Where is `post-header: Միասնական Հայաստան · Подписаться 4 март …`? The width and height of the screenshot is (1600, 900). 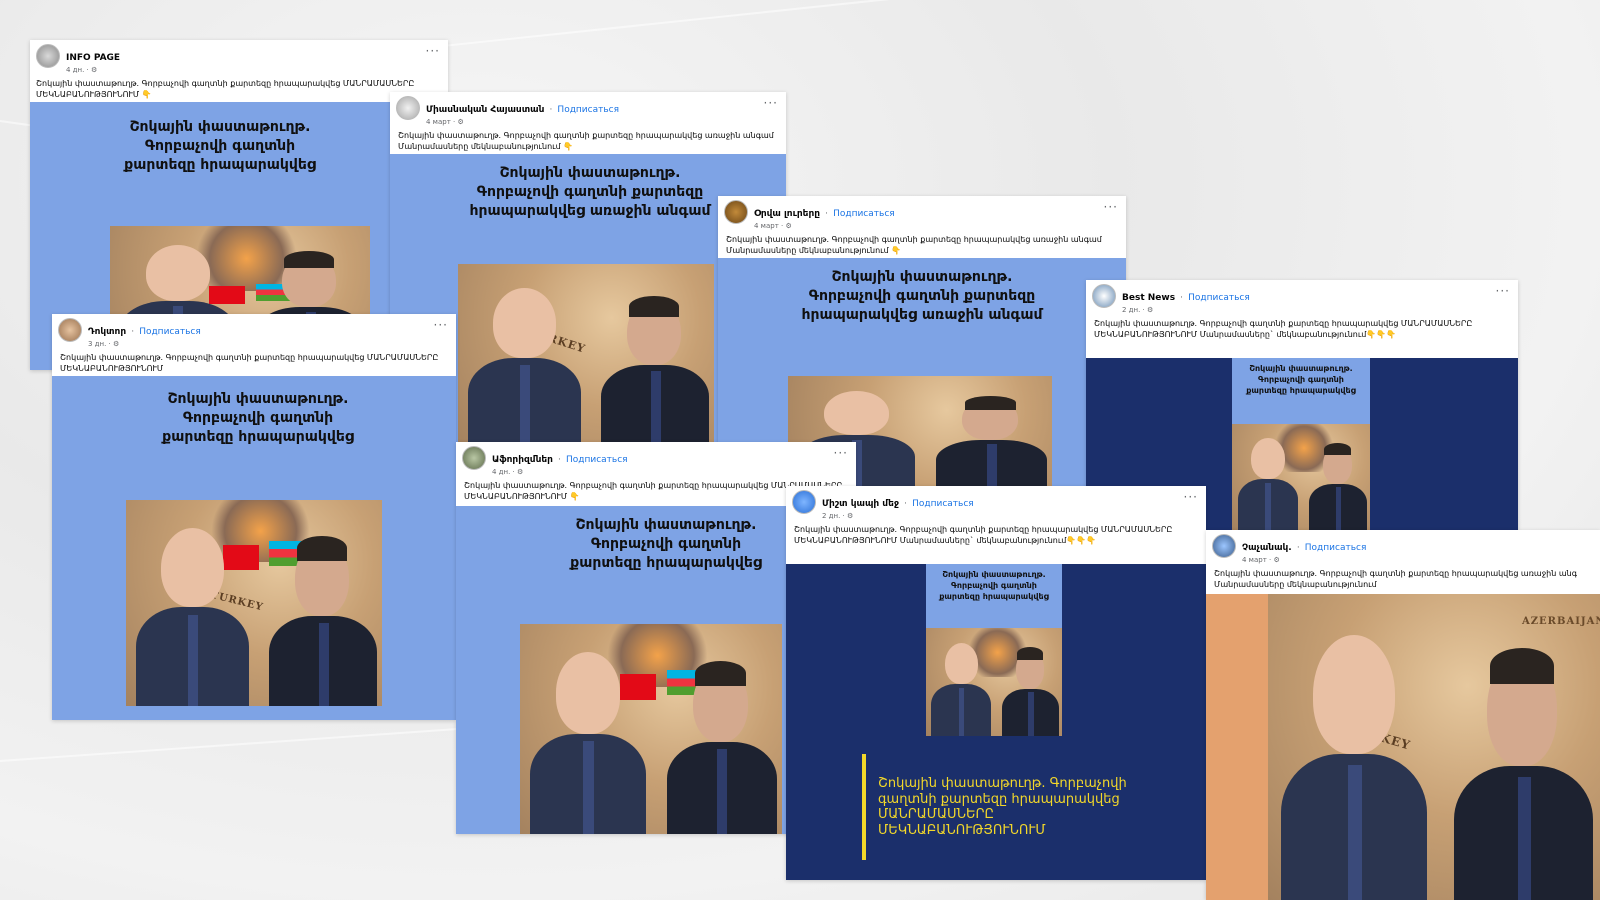 post-header: Միասնական Հայաստան · Подписаться 4 март … is located at coordinates (588, 123).